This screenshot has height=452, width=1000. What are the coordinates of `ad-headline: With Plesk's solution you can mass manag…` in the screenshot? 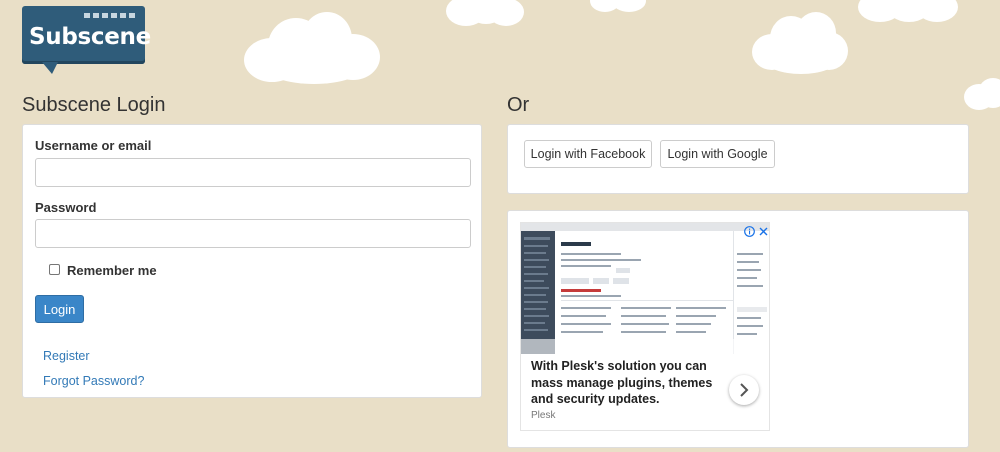 It's located at (631, 383).